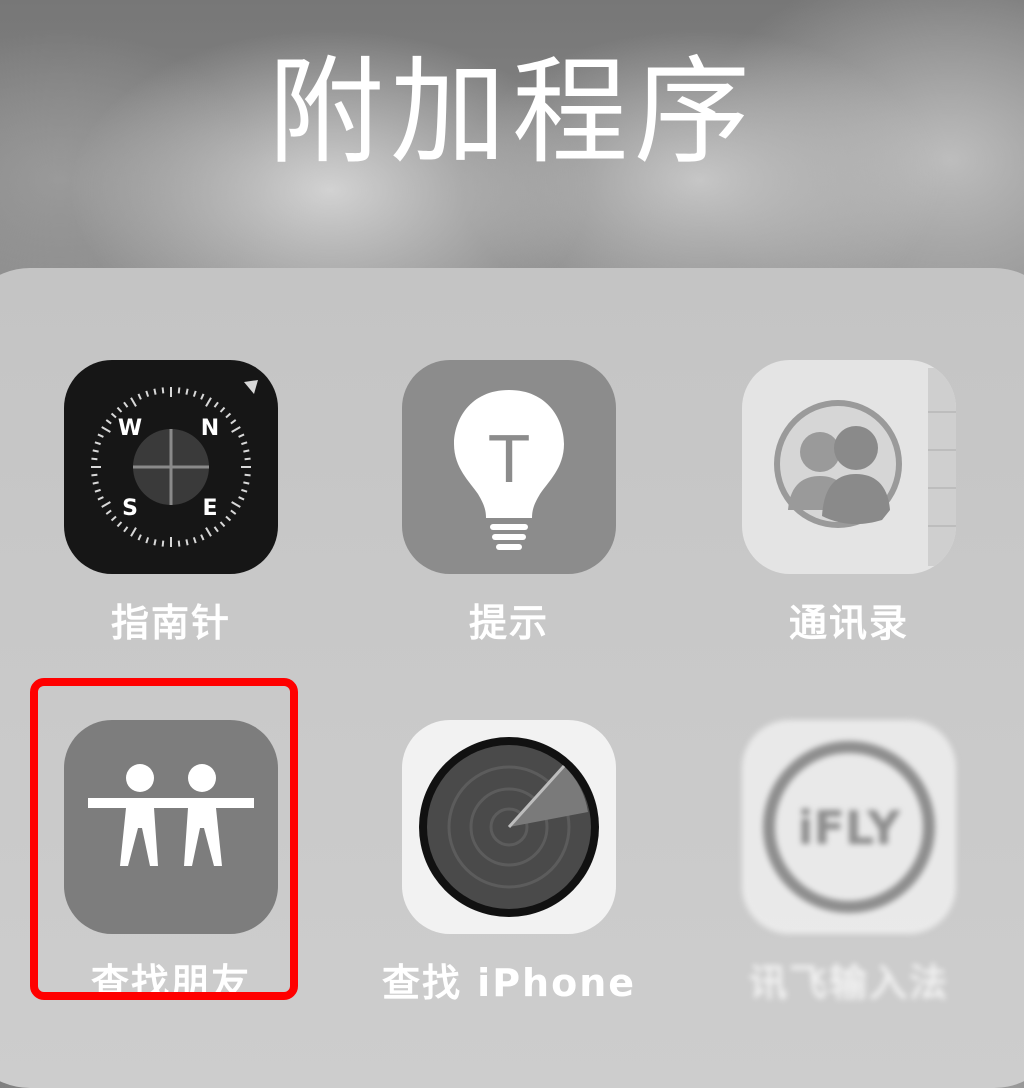 The image size is (1024, 1088). Describe the element at coordinates (849, 467) in the screenshot. I see `contacts-icon` at that location.